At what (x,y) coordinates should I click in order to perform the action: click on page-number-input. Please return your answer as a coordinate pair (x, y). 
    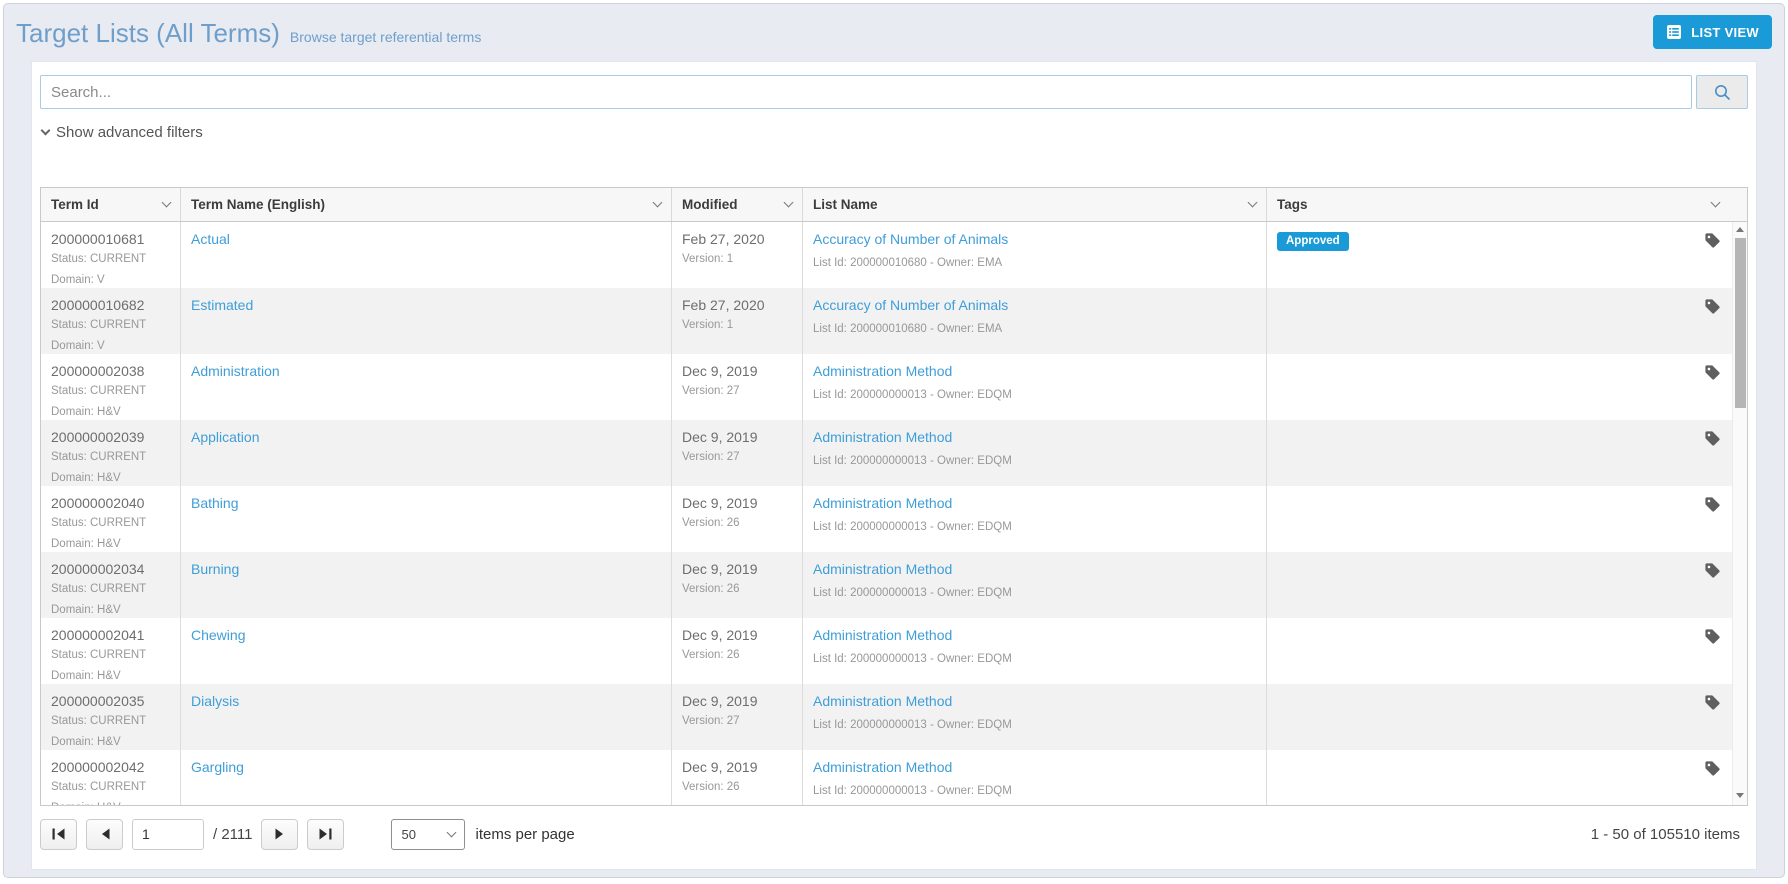
    Looking at the image, I should click on (168, 834).